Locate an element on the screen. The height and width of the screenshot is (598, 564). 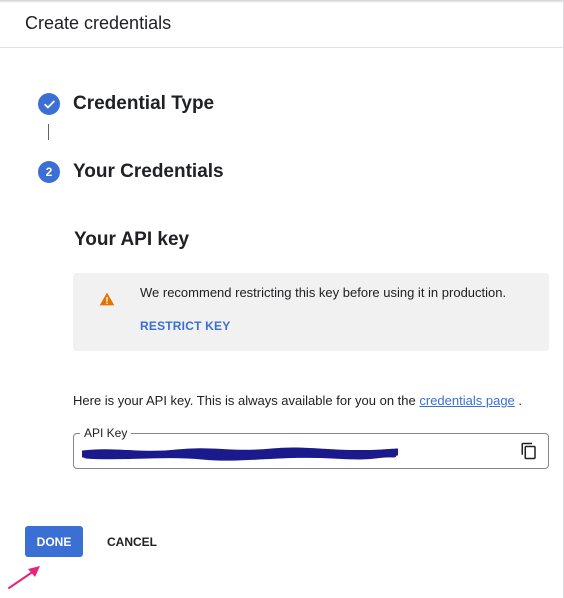
step-your-credentials: 2 Your Credentials is located at coordinates (131, 172).